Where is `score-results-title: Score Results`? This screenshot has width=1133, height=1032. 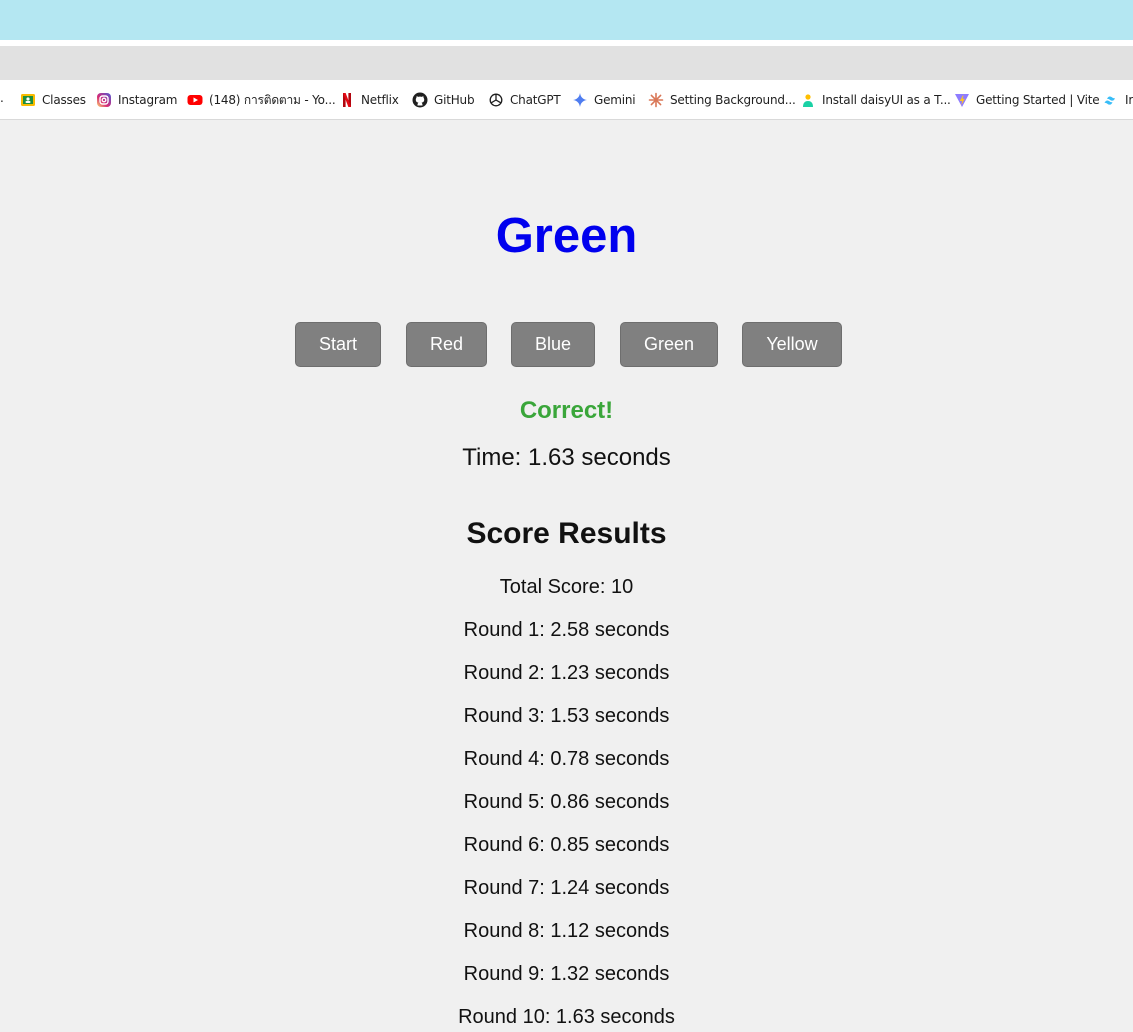
score-results-title: Score Results is located at coordinates (566, 533).